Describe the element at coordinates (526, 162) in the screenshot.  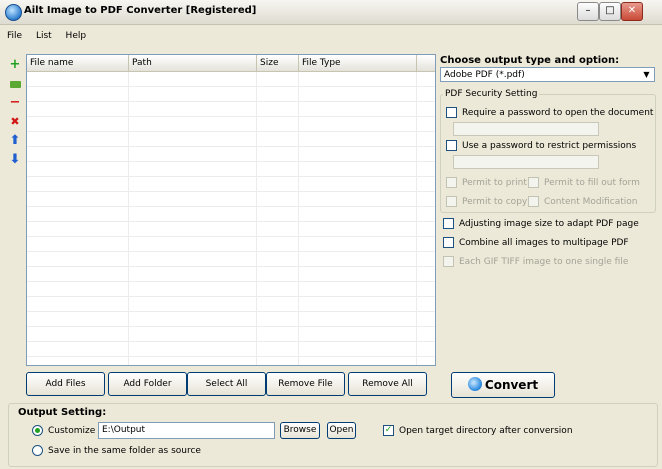
I see `permissions-password-input` at that location.